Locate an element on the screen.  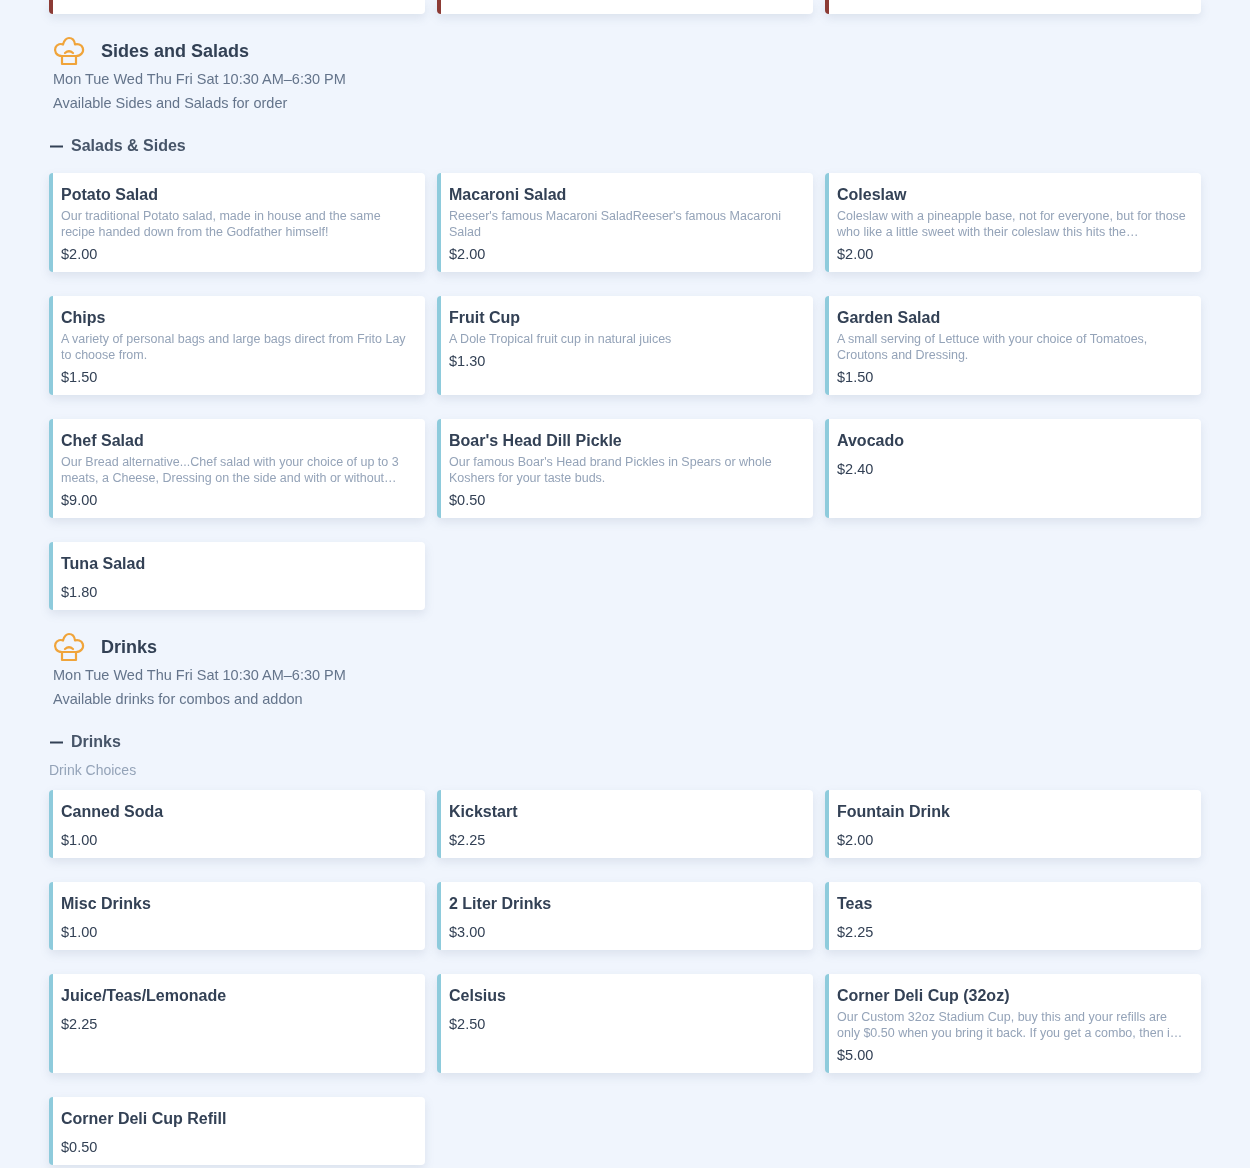
menu-item-card: Misc Drinks $1.00 is located at coordinates (237, 916).